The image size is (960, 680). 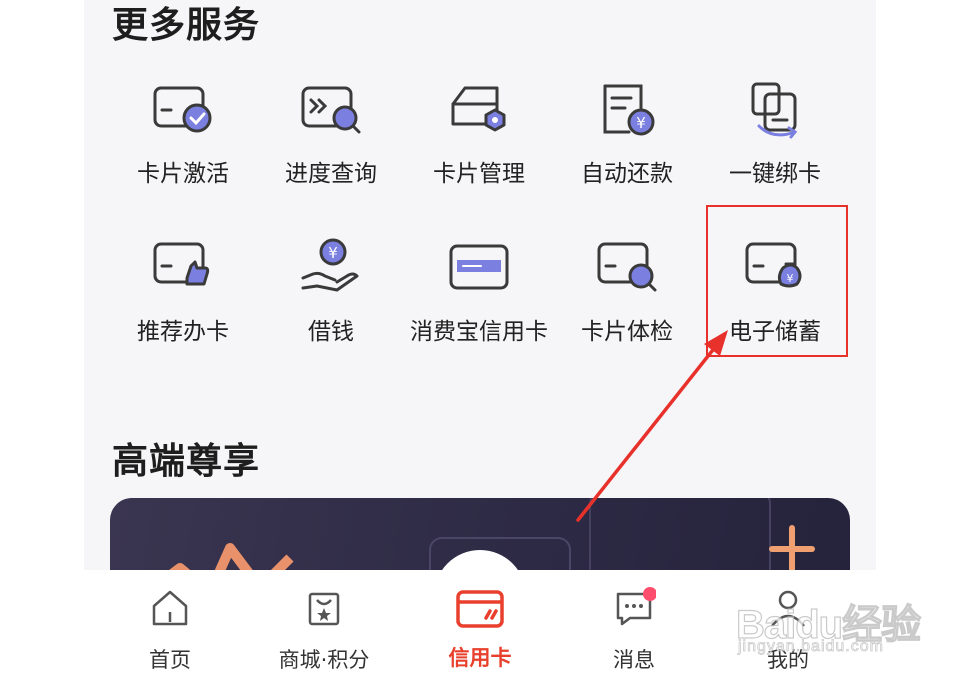 What do you see at coordinates (775, 332) in the screenshot?
I see `service-label: 电子储蓄` at bounding box center [775, 332].